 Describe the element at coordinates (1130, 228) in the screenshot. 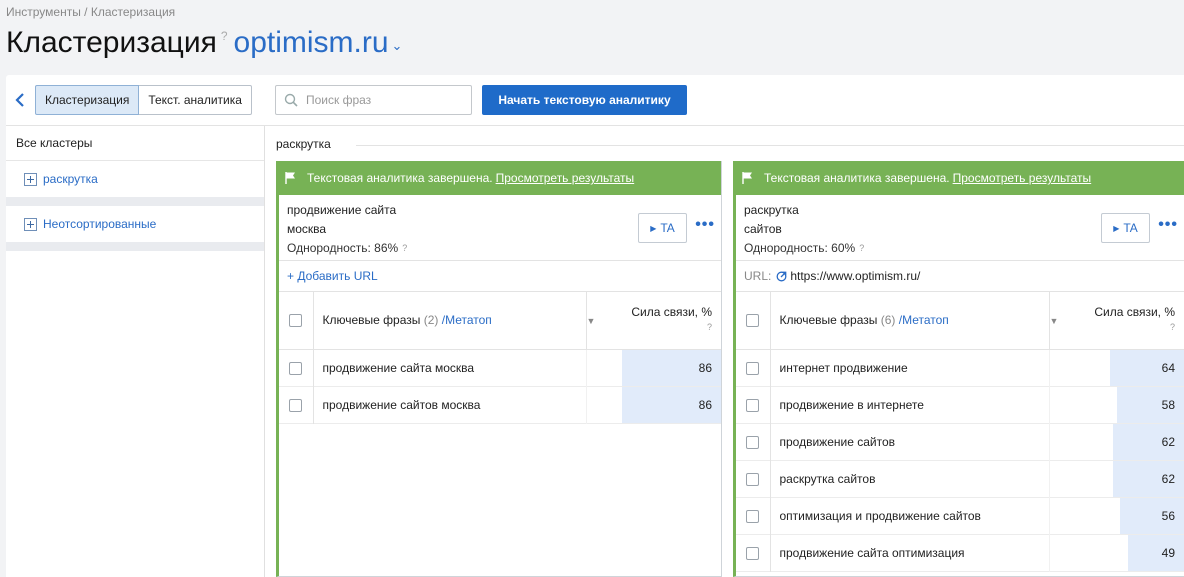

I see `ta-label: TA` at that location.